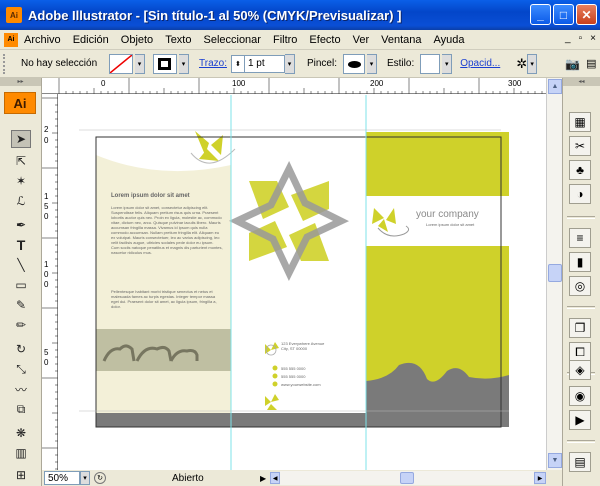 This screenshot has height=486, width=600. What do you see at coordinates (353, 63) in the screenshot?
I see `brush-swatch` at bounding box center [353, 63].